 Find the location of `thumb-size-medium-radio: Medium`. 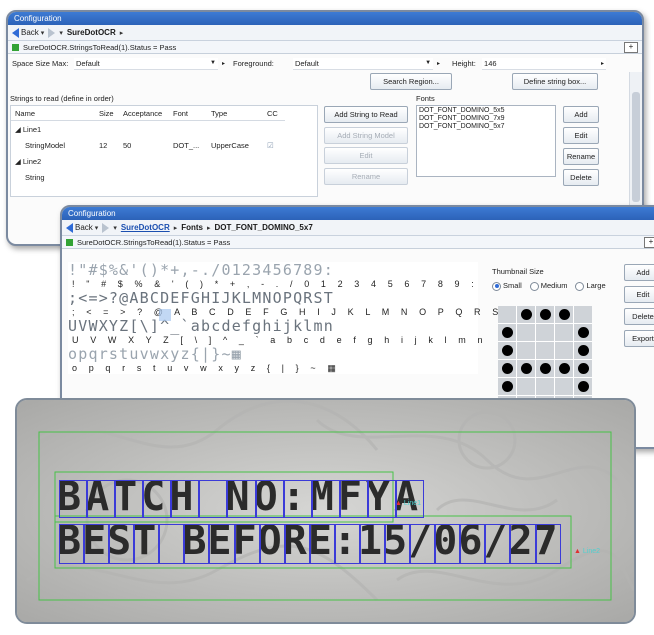

thumb-size-medium-radio: Medium is located at coordinates (548, 286).